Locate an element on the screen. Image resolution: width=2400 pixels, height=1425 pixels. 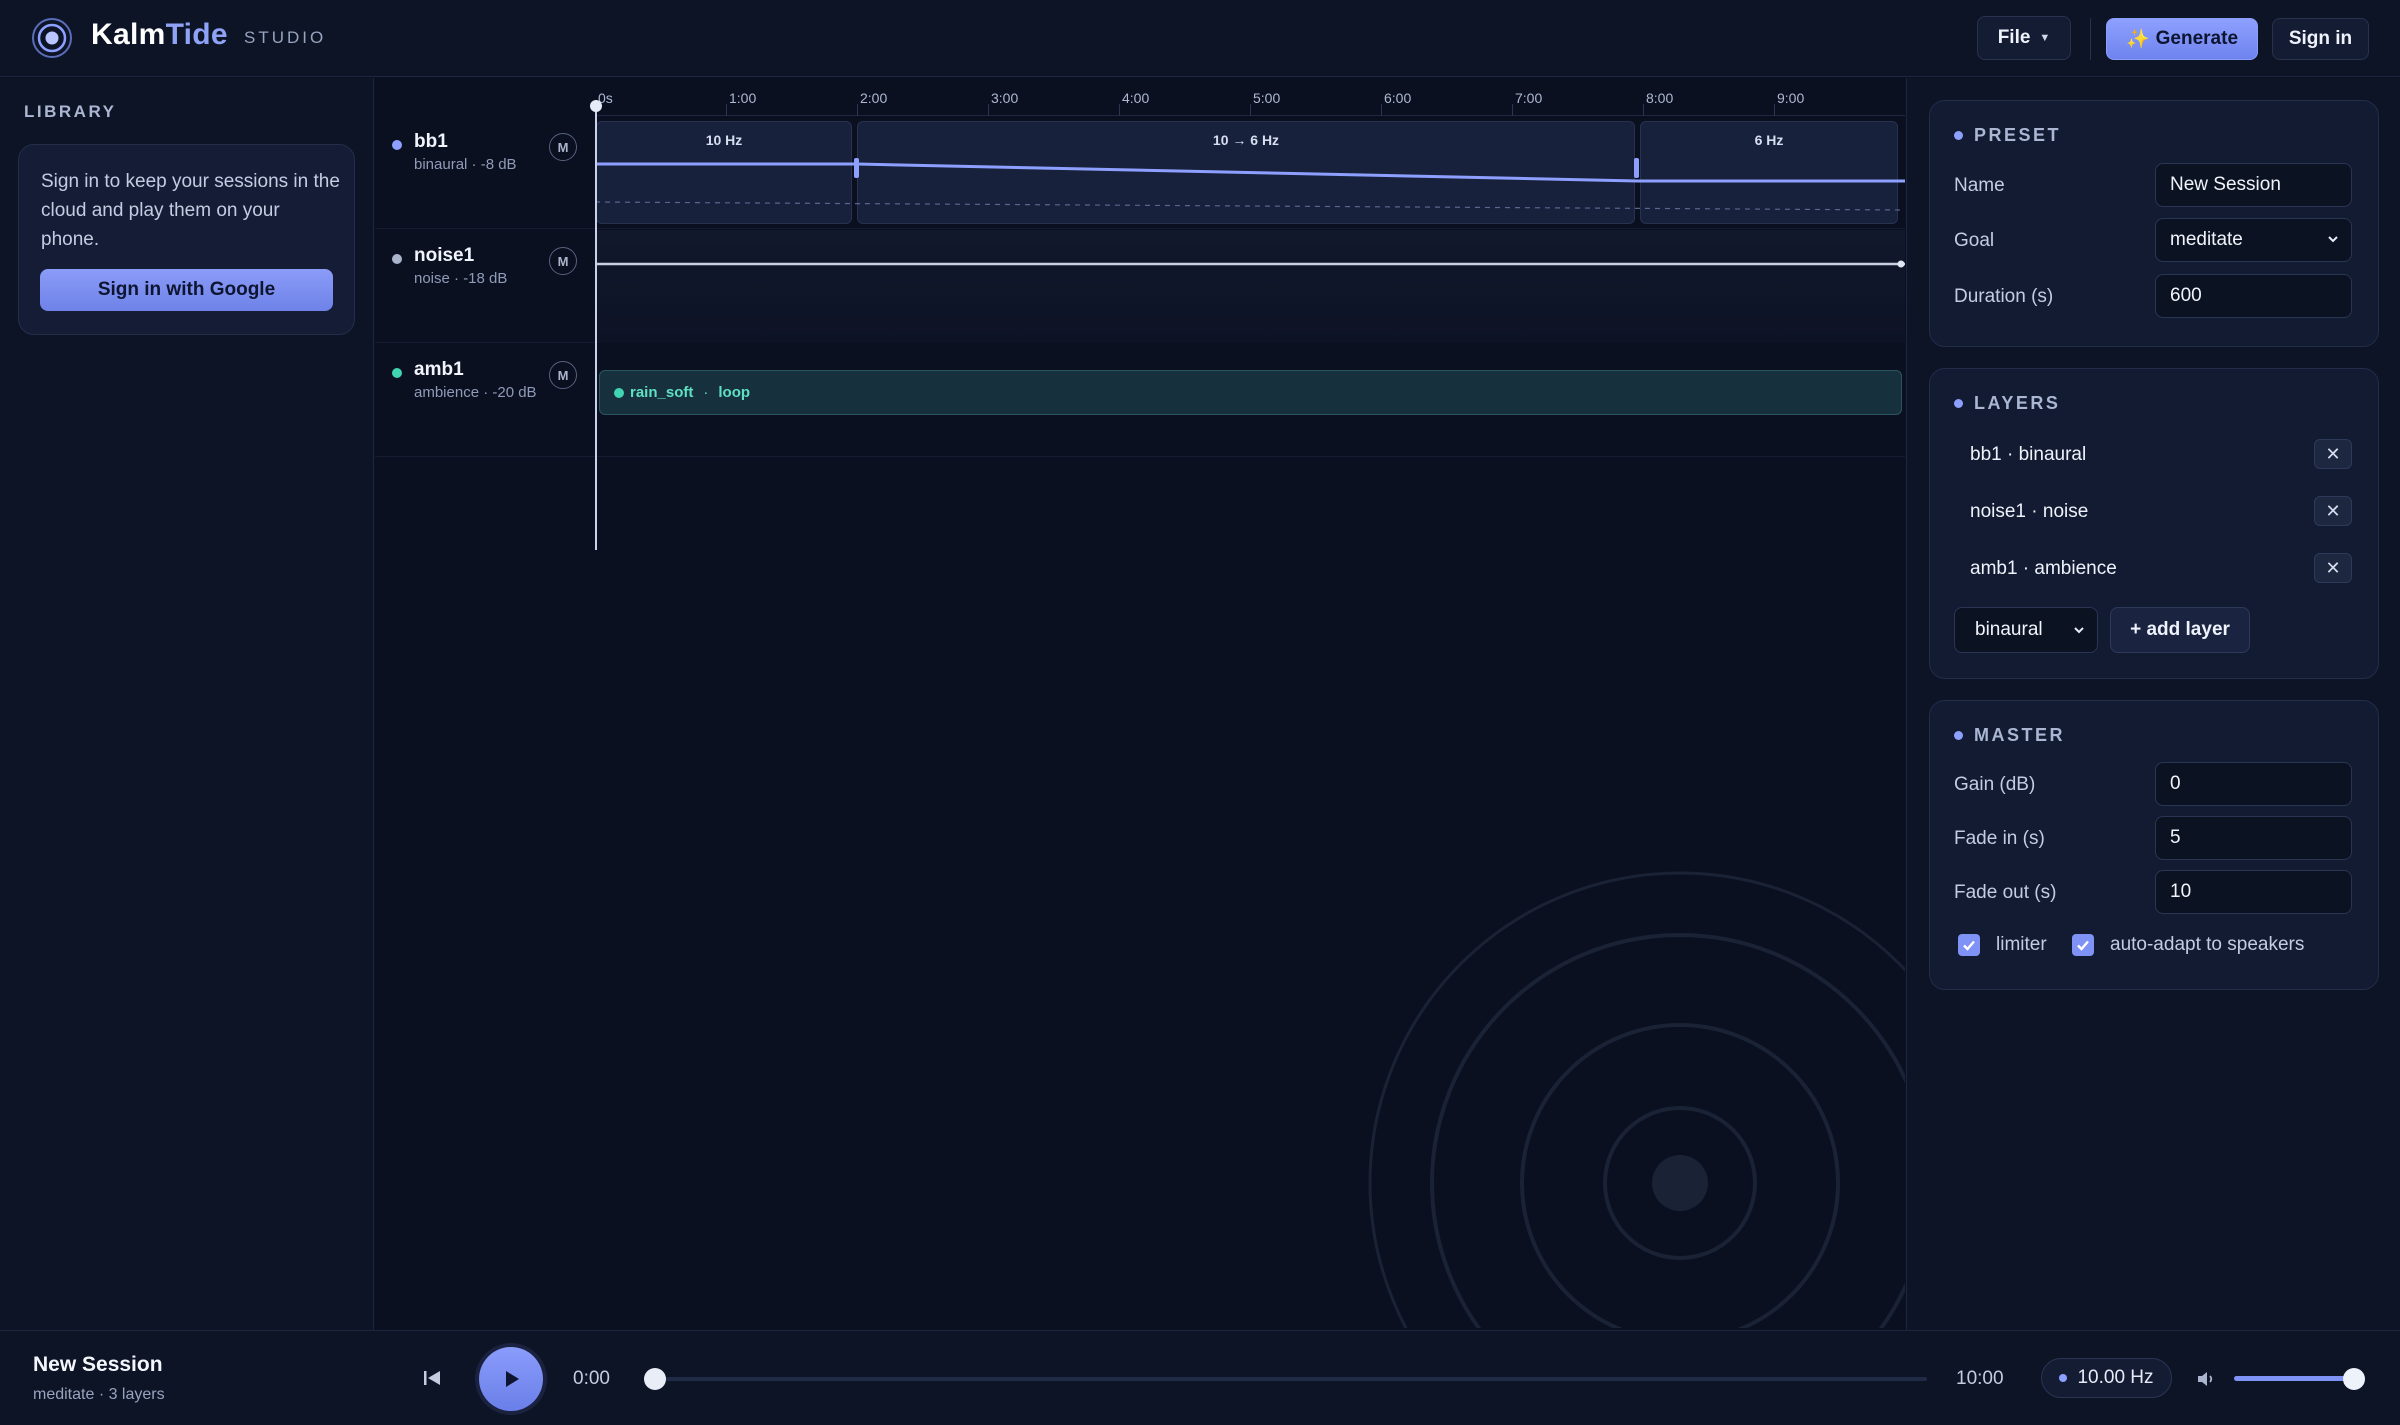
track-info: ambience · -20 dB is located at coordinates (475, 392).